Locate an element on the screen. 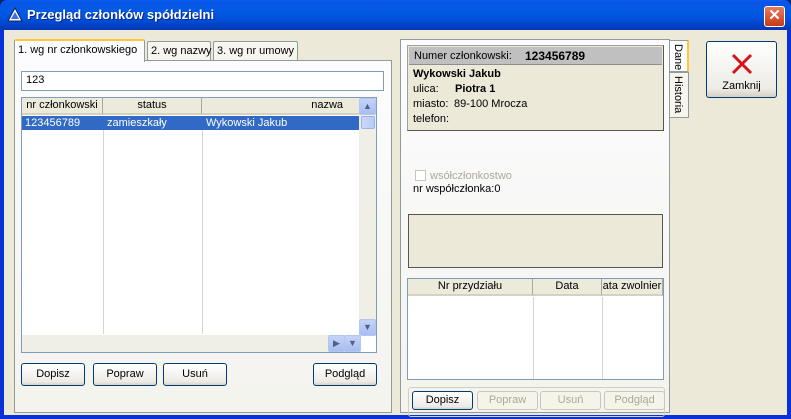 This screenshot has width=791, height=419. tab-by-name: 2. wg nazwy is located at coordinates (179, 51).